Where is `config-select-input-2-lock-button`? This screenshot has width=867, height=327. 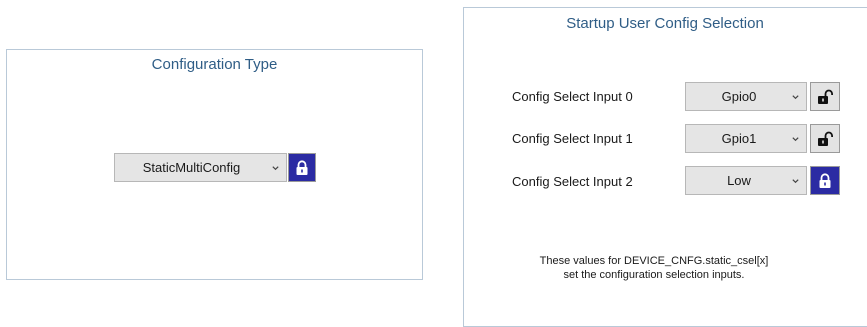
config-select-input-2-lock-button is located at coordinates (825, 180).